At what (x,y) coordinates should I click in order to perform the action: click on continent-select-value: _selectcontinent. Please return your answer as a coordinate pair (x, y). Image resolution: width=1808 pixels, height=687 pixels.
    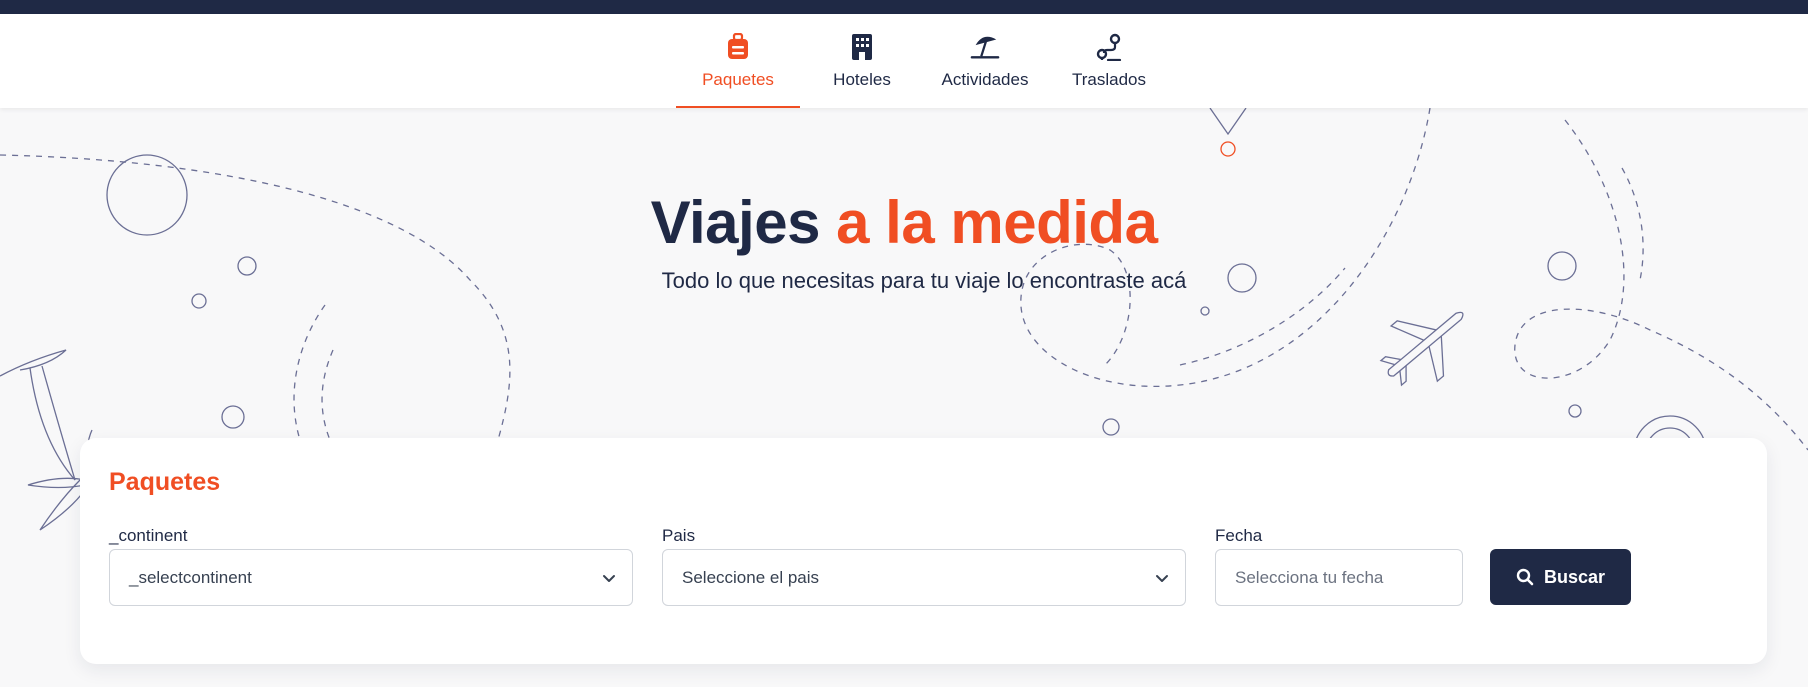
    Looking at the image, I should click on (190, 577).